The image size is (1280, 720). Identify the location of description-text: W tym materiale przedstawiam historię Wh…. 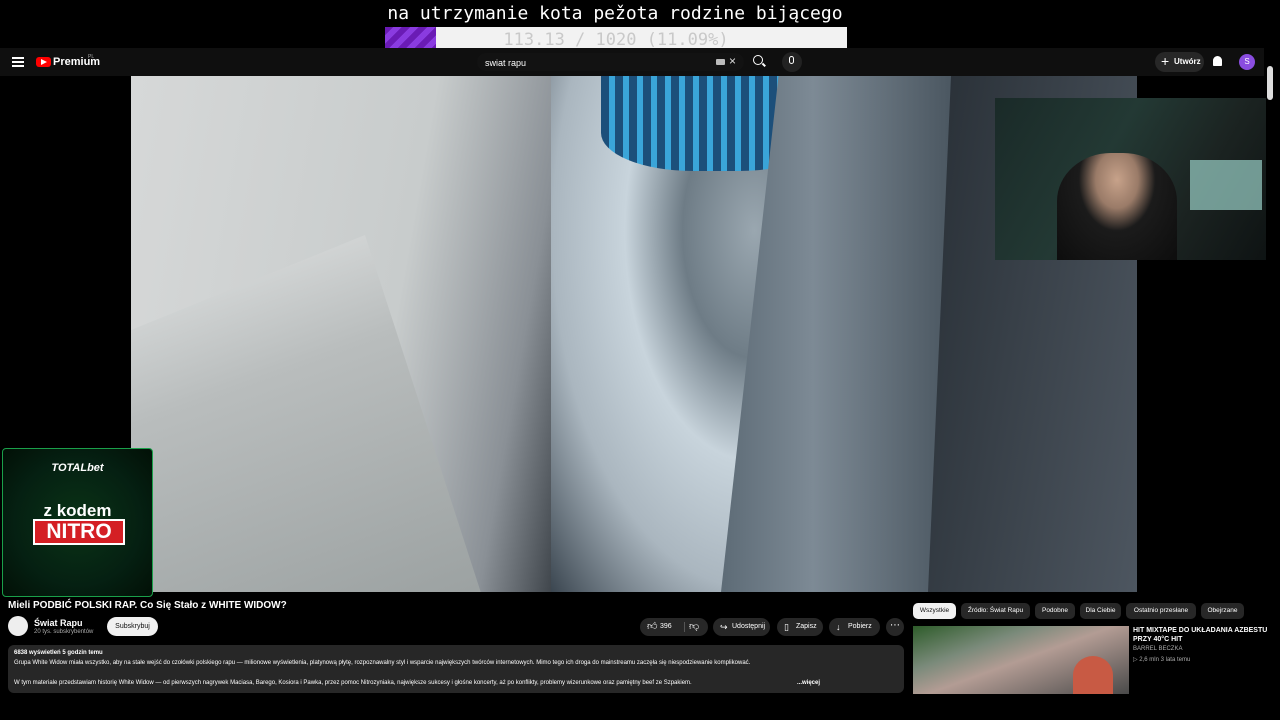
(353, 683).